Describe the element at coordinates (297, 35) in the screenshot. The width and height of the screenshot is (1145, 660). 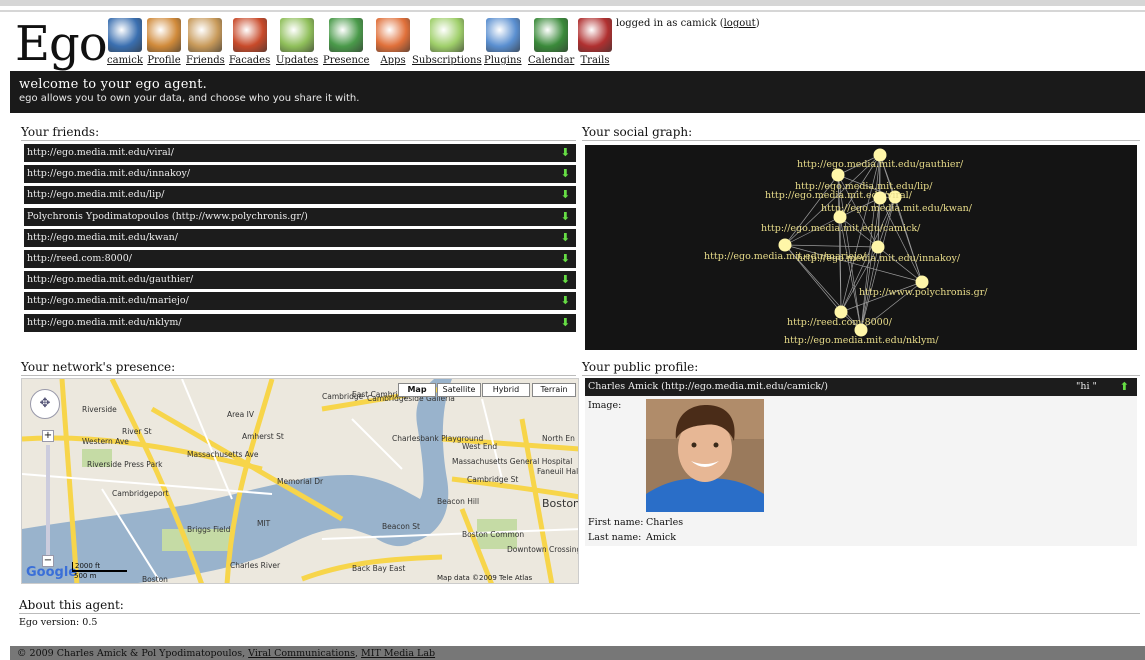
I see `pencil-notepad-icon` at that location.